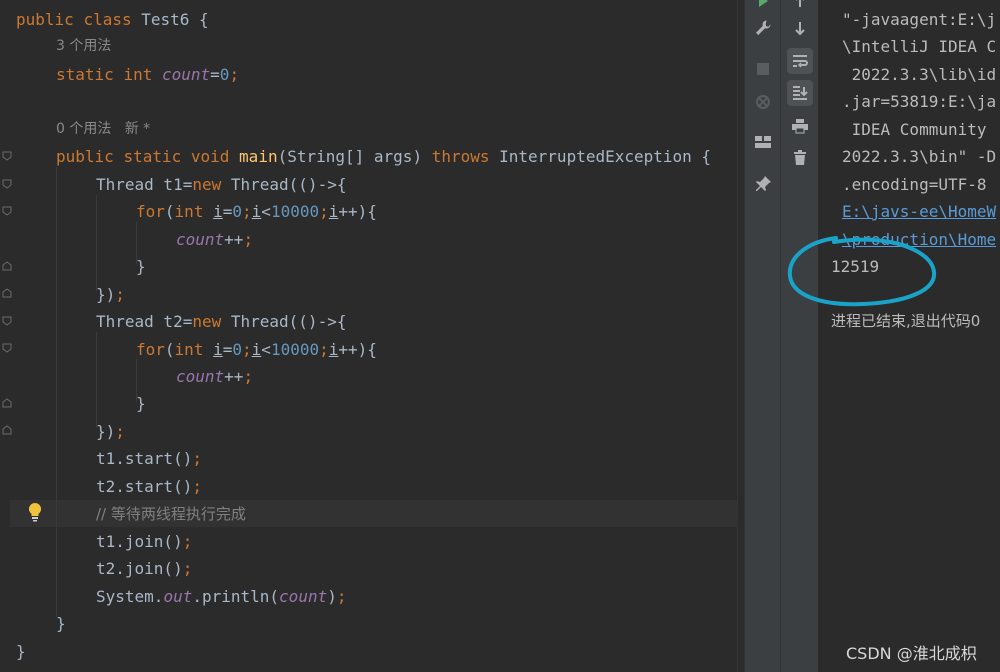  I want to click on code-line-close-lambda: });, so click(110, 431).